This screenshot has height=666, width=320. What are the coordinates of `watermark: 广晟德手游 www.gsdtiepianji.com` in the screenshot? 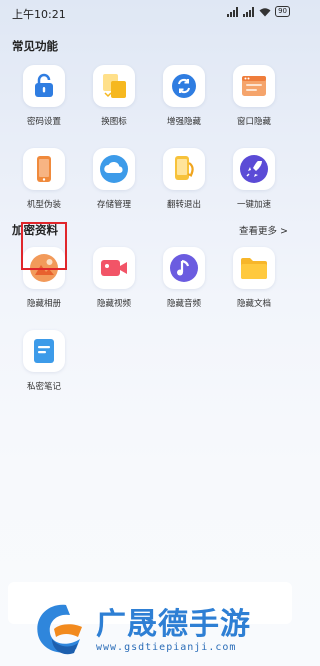 It's located at (161, 630).